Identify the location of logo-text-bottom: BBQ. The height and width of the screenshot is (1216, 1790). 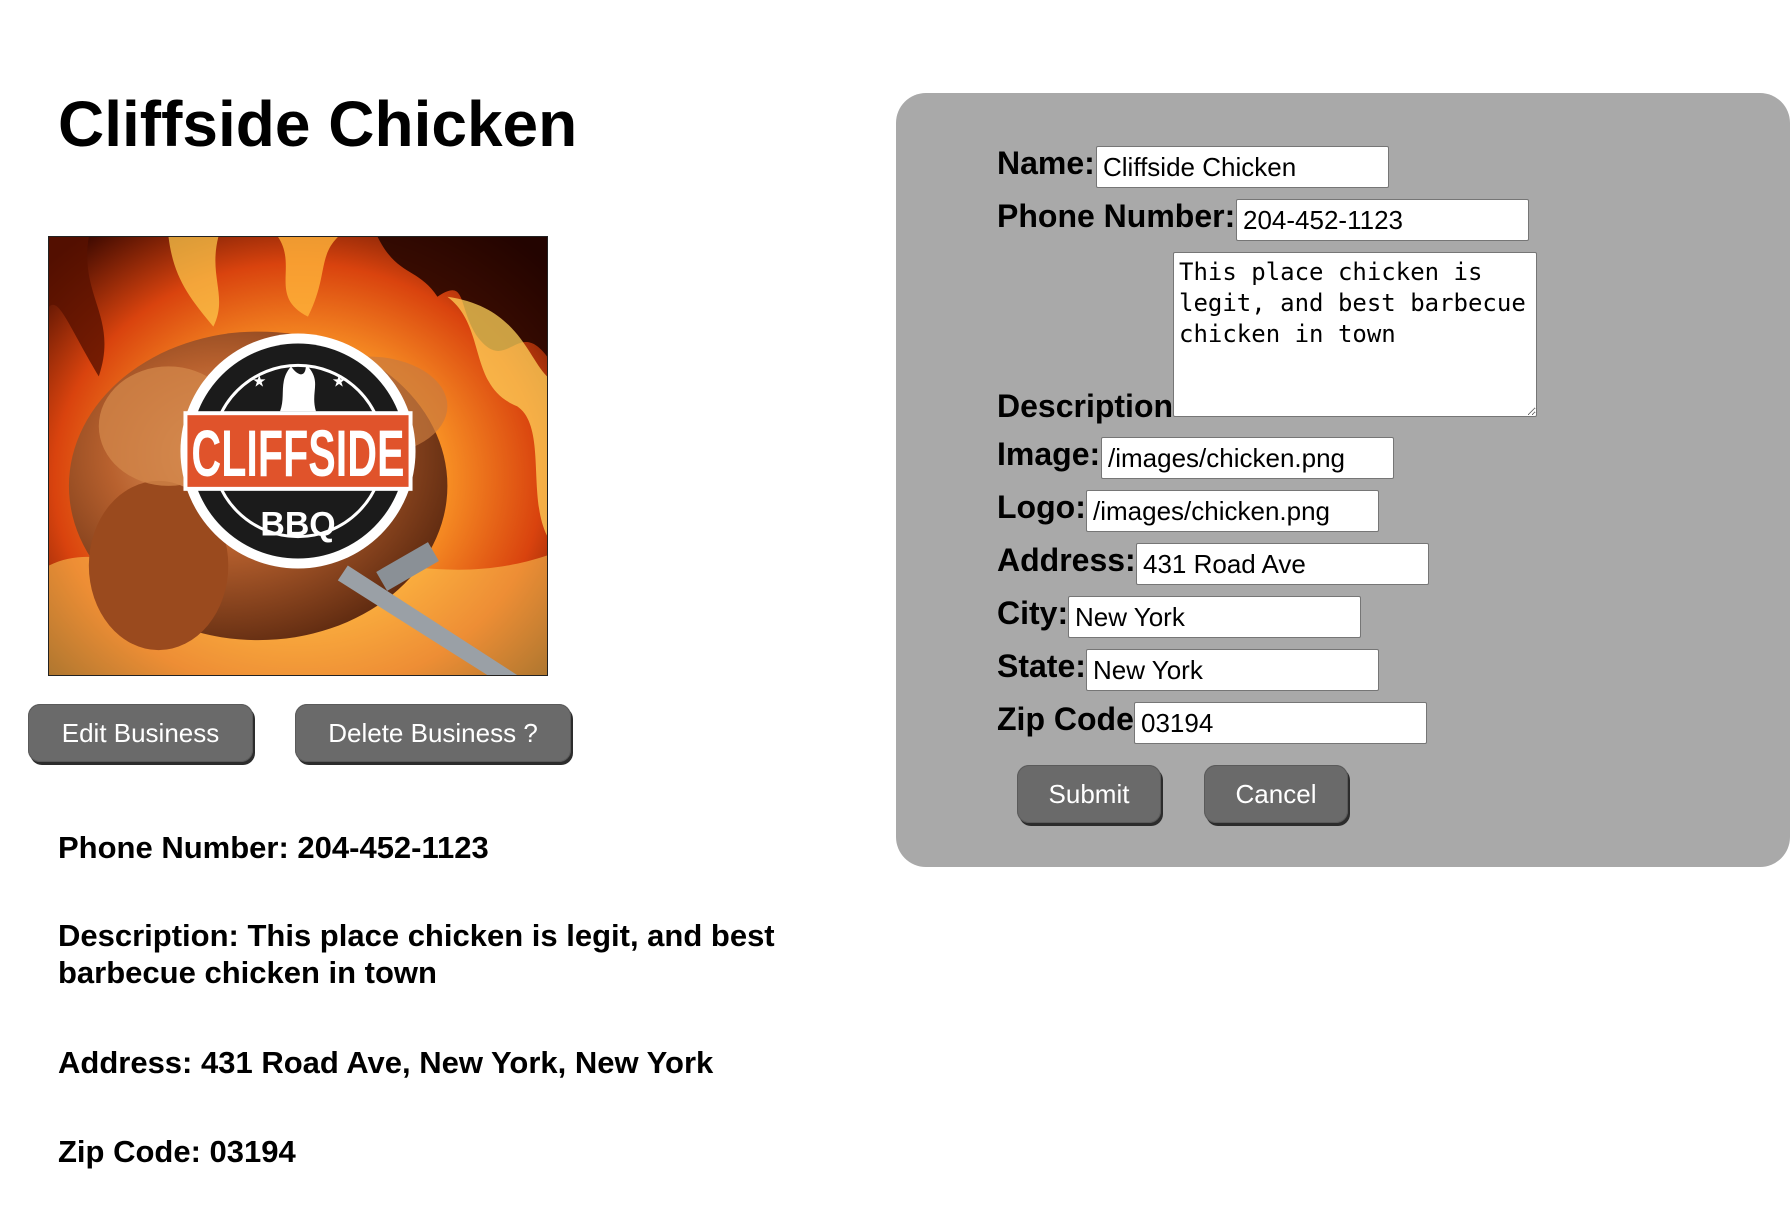
(297, 525).